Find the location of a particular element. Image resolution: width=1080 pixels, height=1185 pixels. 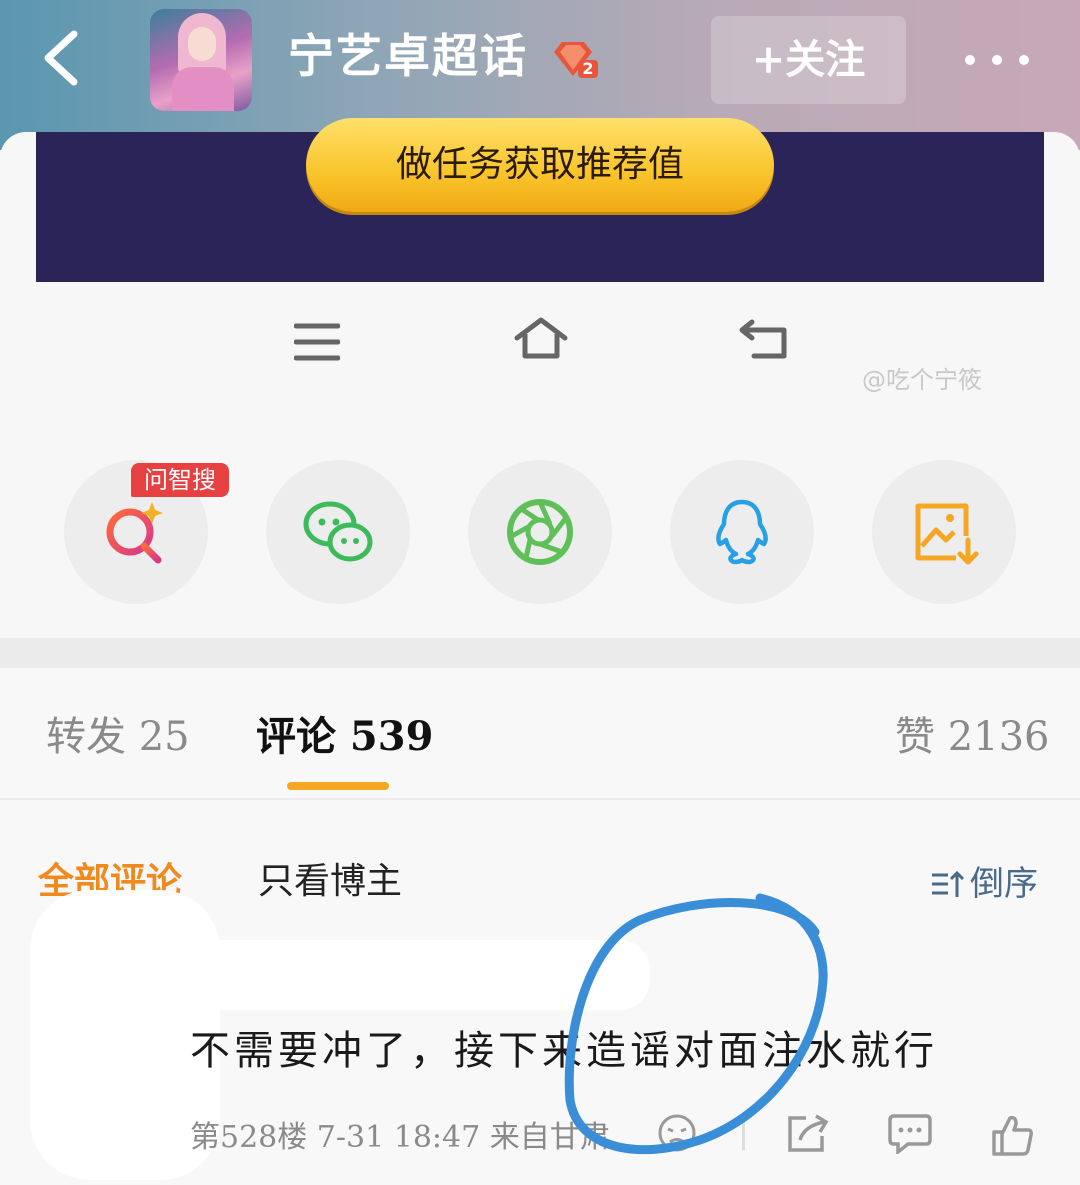

share-moments is located at coordinates (540, 532).